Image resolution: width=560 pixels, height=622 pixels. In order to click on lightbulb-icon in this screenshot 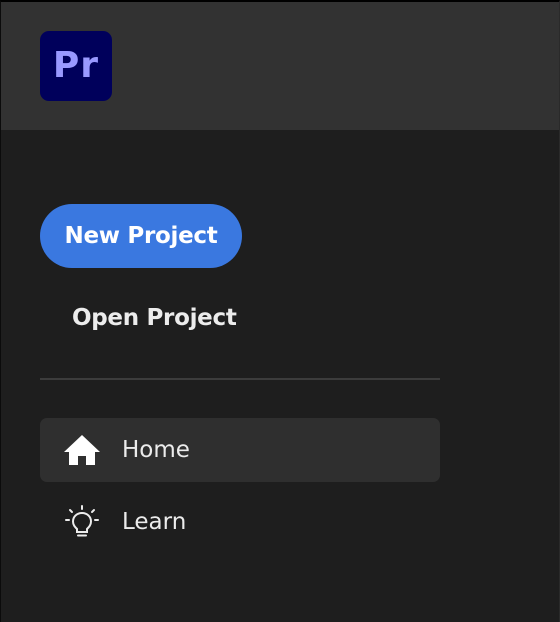, I will do `click(82, 522)`.